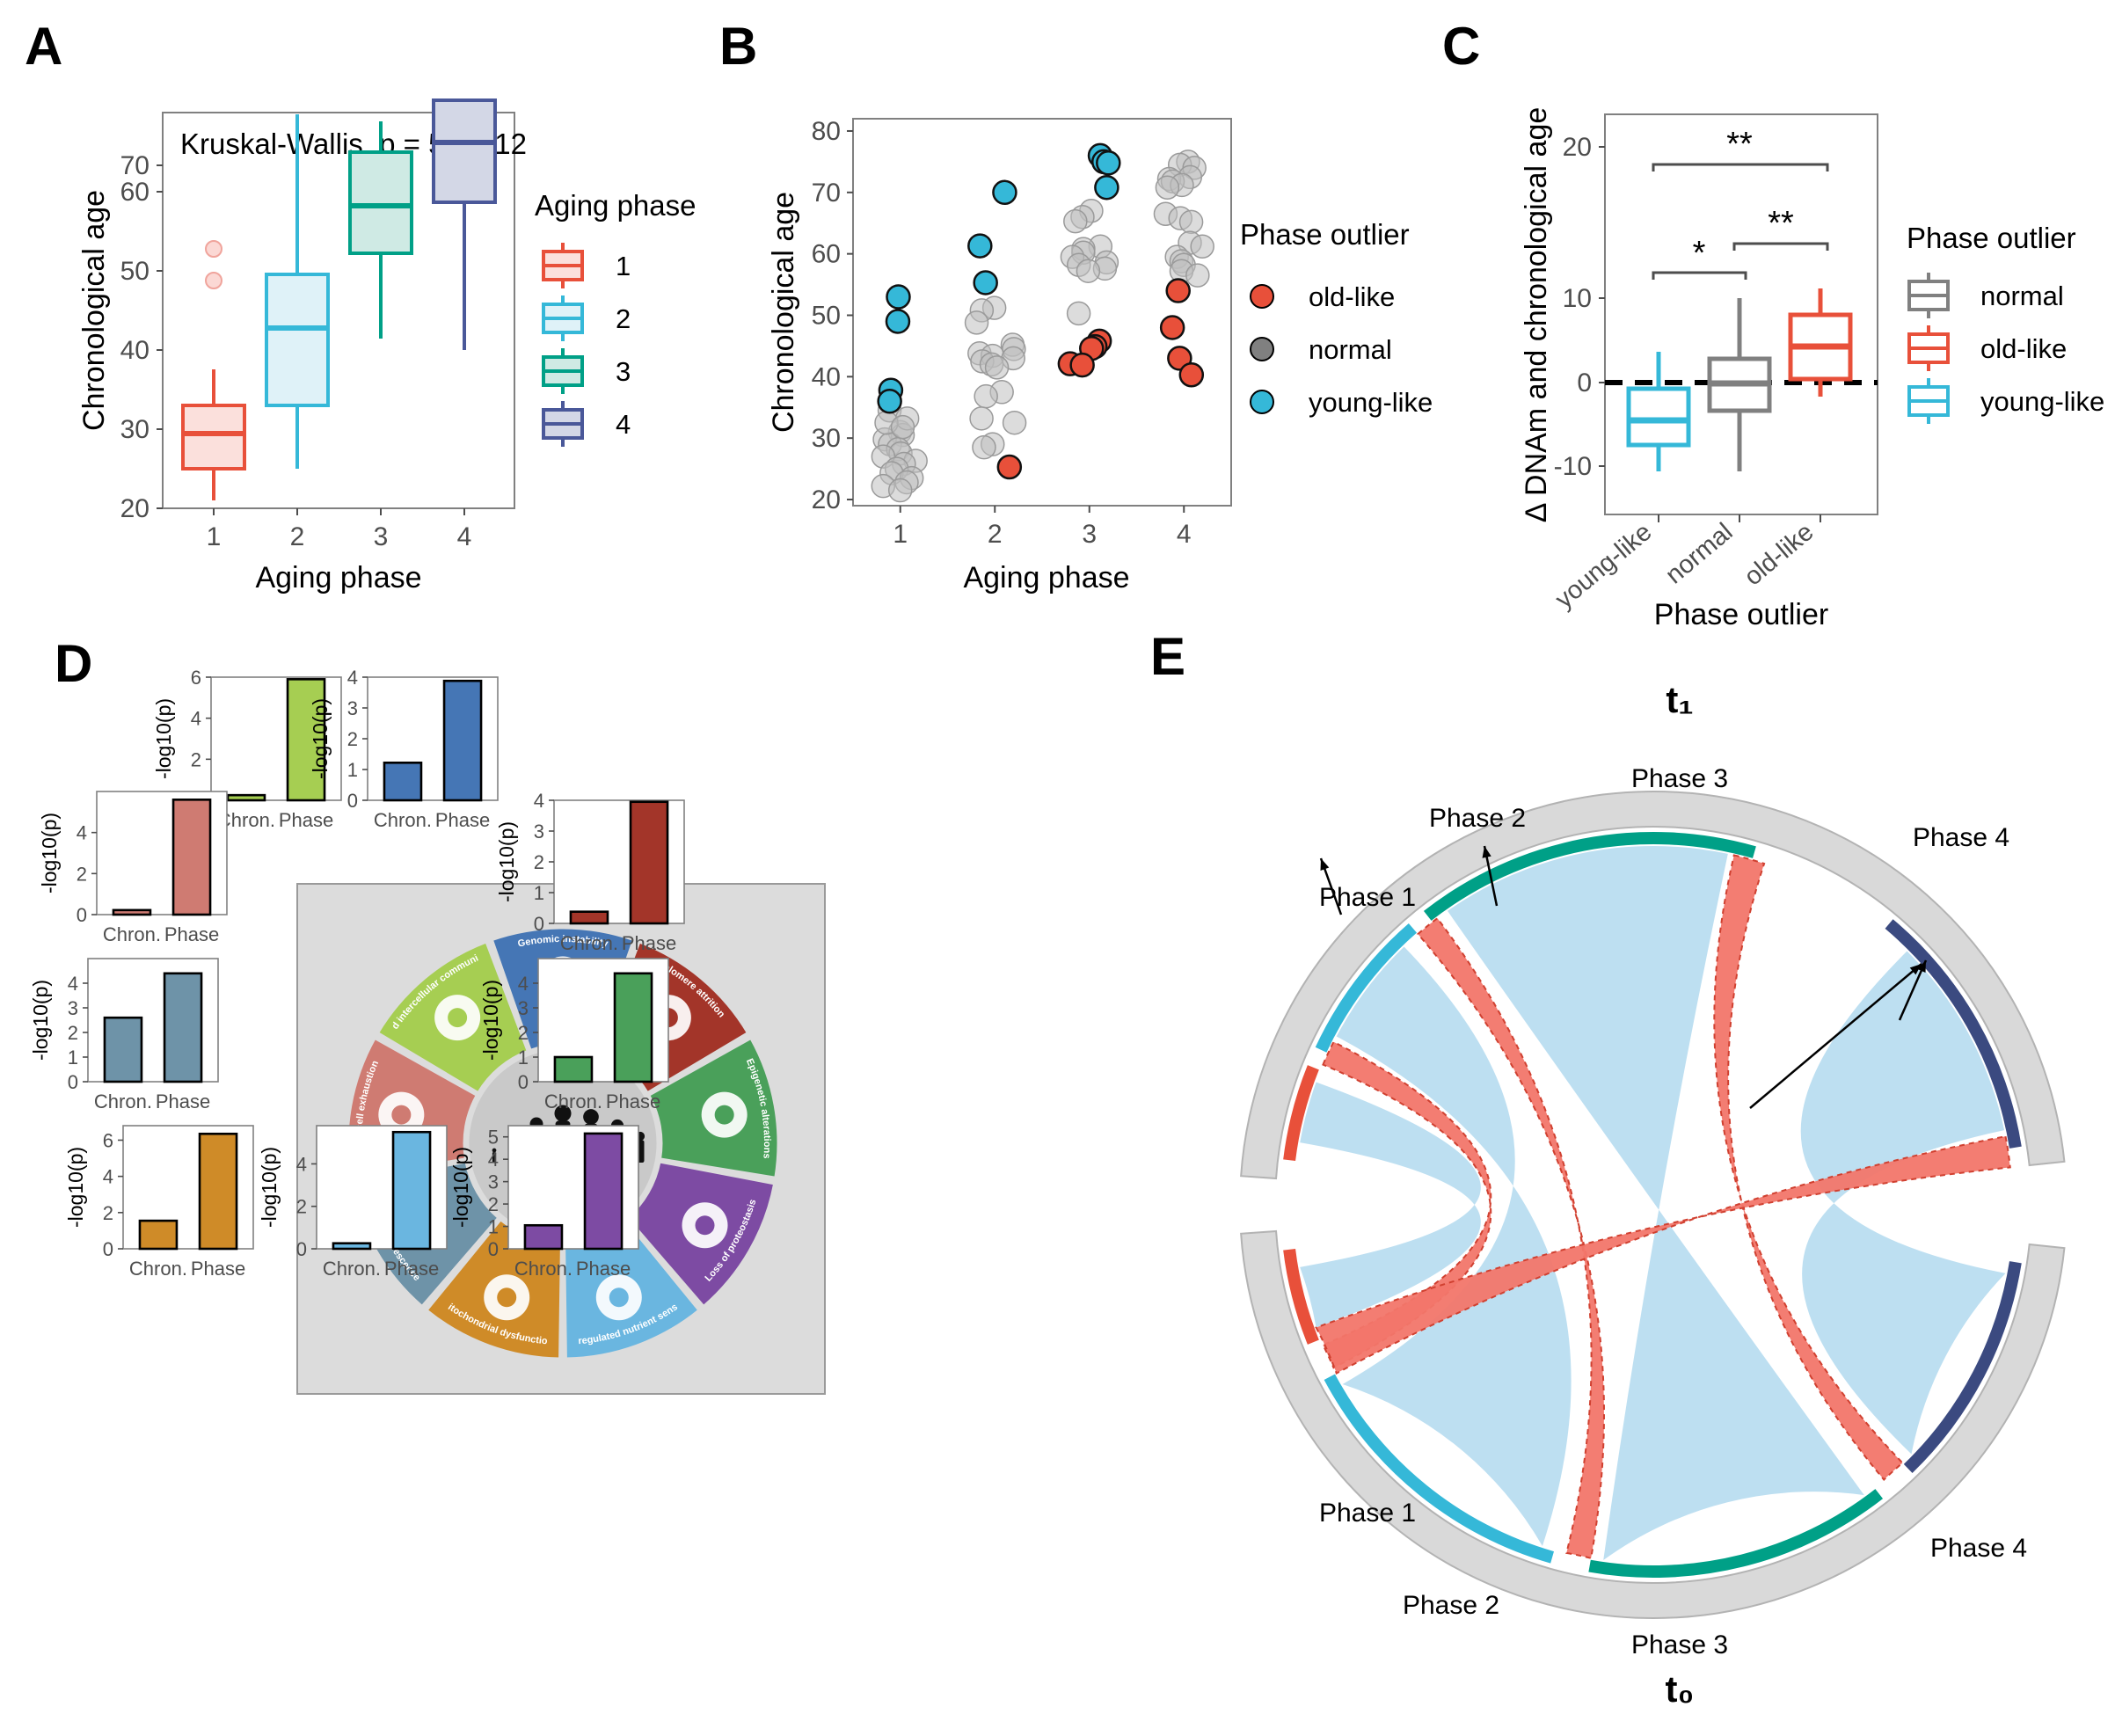 This screenshot has width=2115, height=1736. Describe the element at coordinates (1321, 350) in the screenshot. I see `panel-b-legend-item-normal: normal` at that location.